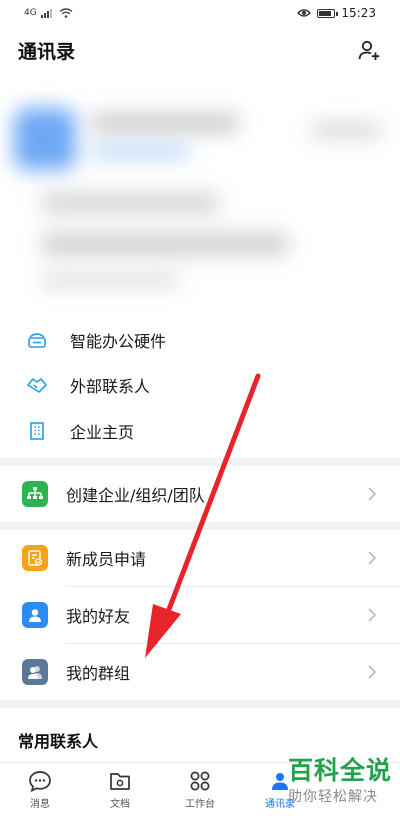 The width and height of the screenshot is (400, 816). What do you see at coordinates (339, 770) in the screenshot?
I see `watermark-main: 百科全说` at bounding box center [339, 770].